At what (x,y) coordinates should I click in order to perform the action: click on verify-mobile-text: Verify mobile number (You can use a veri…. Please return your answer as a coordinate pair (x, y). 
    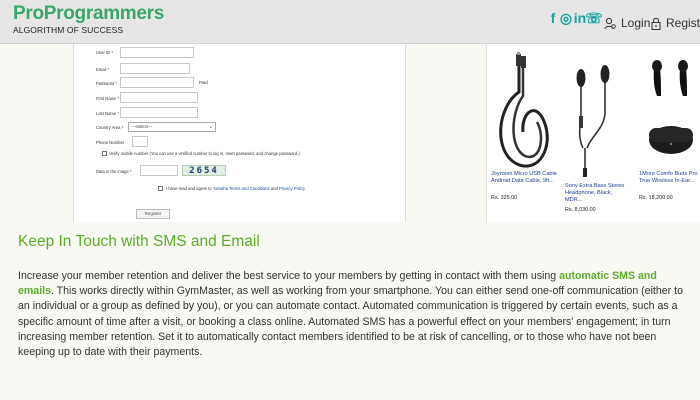
    Looking at the image, I should click on (204, 153).